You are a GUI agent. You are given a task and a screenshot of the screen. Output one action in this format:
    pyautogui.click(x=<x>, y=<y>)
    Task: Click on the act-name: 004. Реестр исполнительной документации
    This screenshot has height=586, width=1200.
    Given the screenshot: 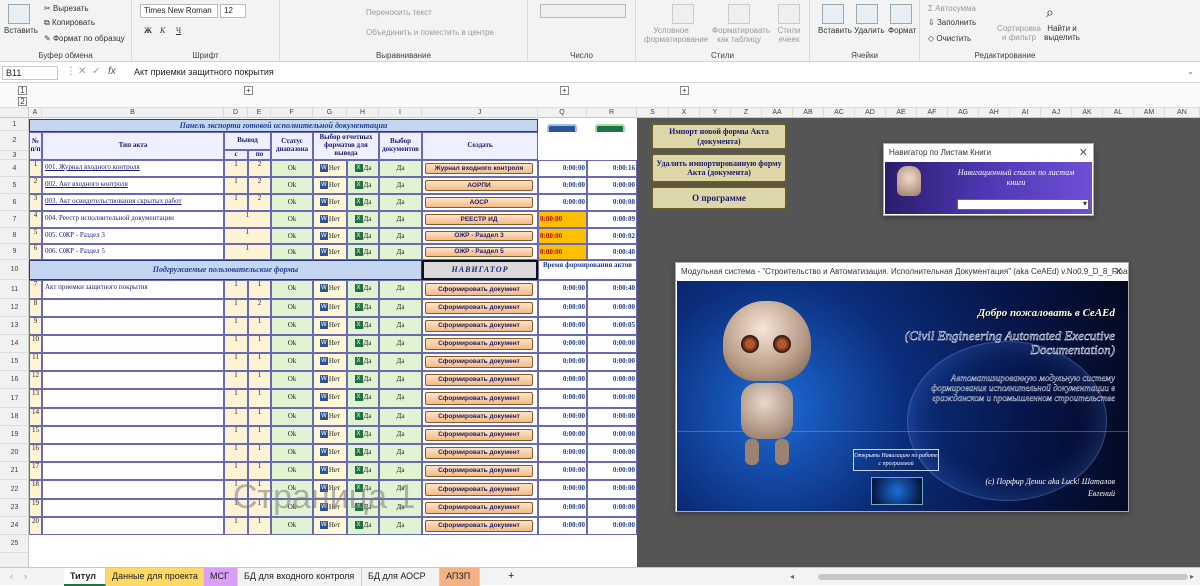 What is the action you would take?
    pyautogui.click(x=133, y=219)
    